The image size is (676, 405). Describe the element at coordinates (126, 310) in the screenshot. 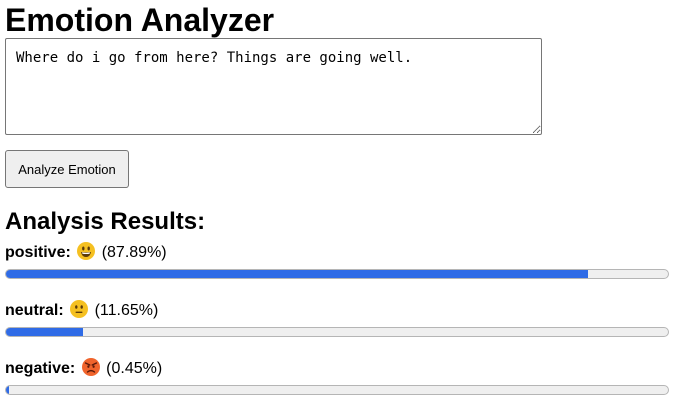

I see `result-percent: (11.65%)` at that location.